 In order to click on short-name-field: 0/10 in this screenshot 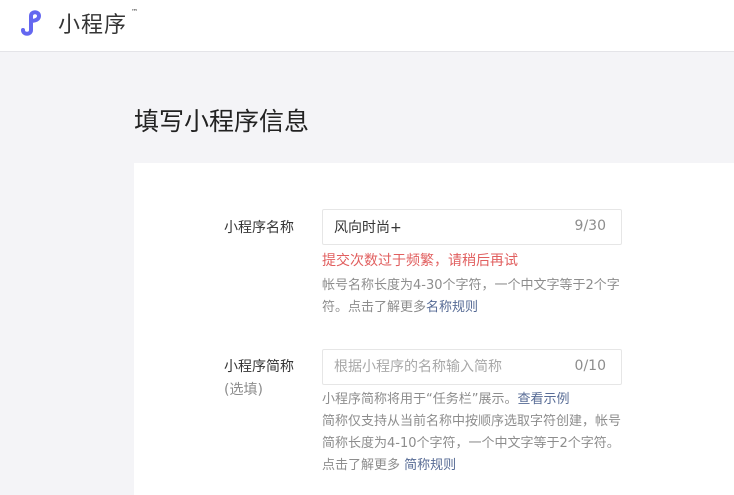, I will do `click(472, 367)`.